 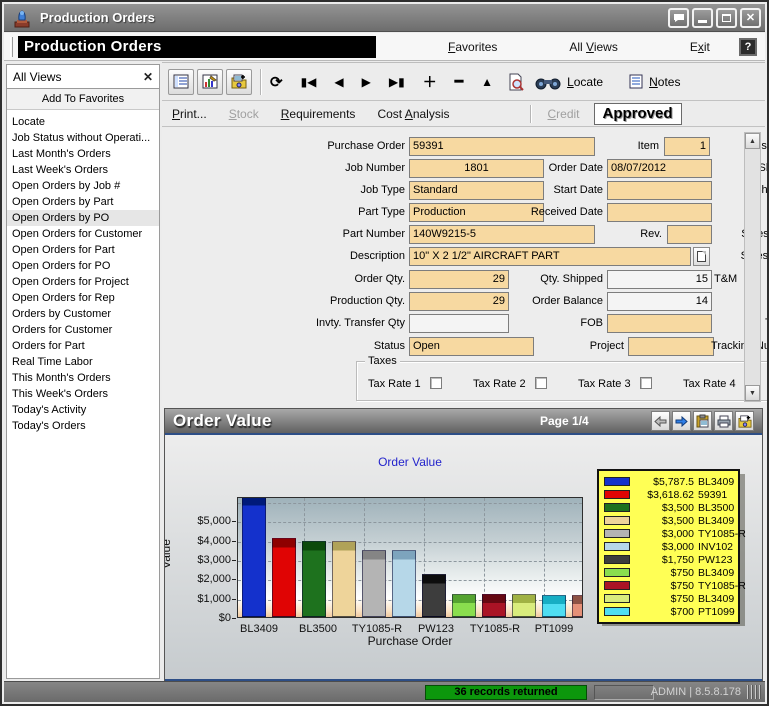 What do you see at coordinates (366, 82) in the screenshot?
I see `next-record-button: ▶` at bounding box center [366, 82].